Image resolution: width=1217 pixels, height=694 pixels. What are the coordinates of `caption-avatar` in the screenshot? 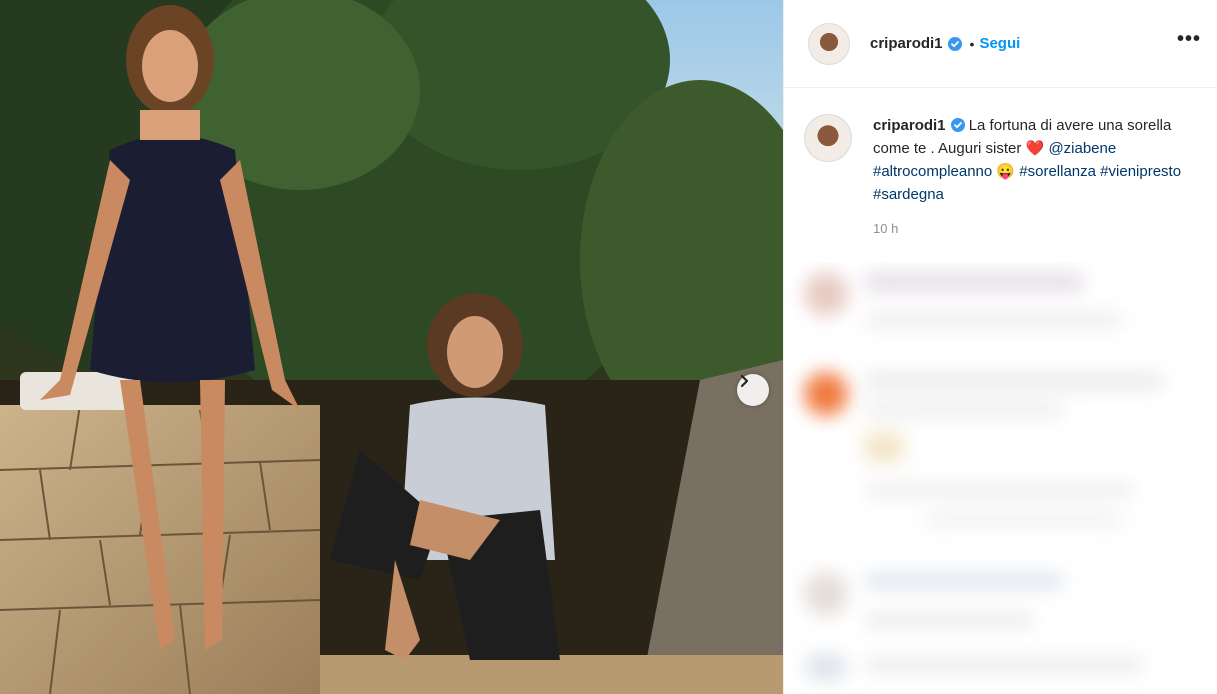 It's located at (828, 138).